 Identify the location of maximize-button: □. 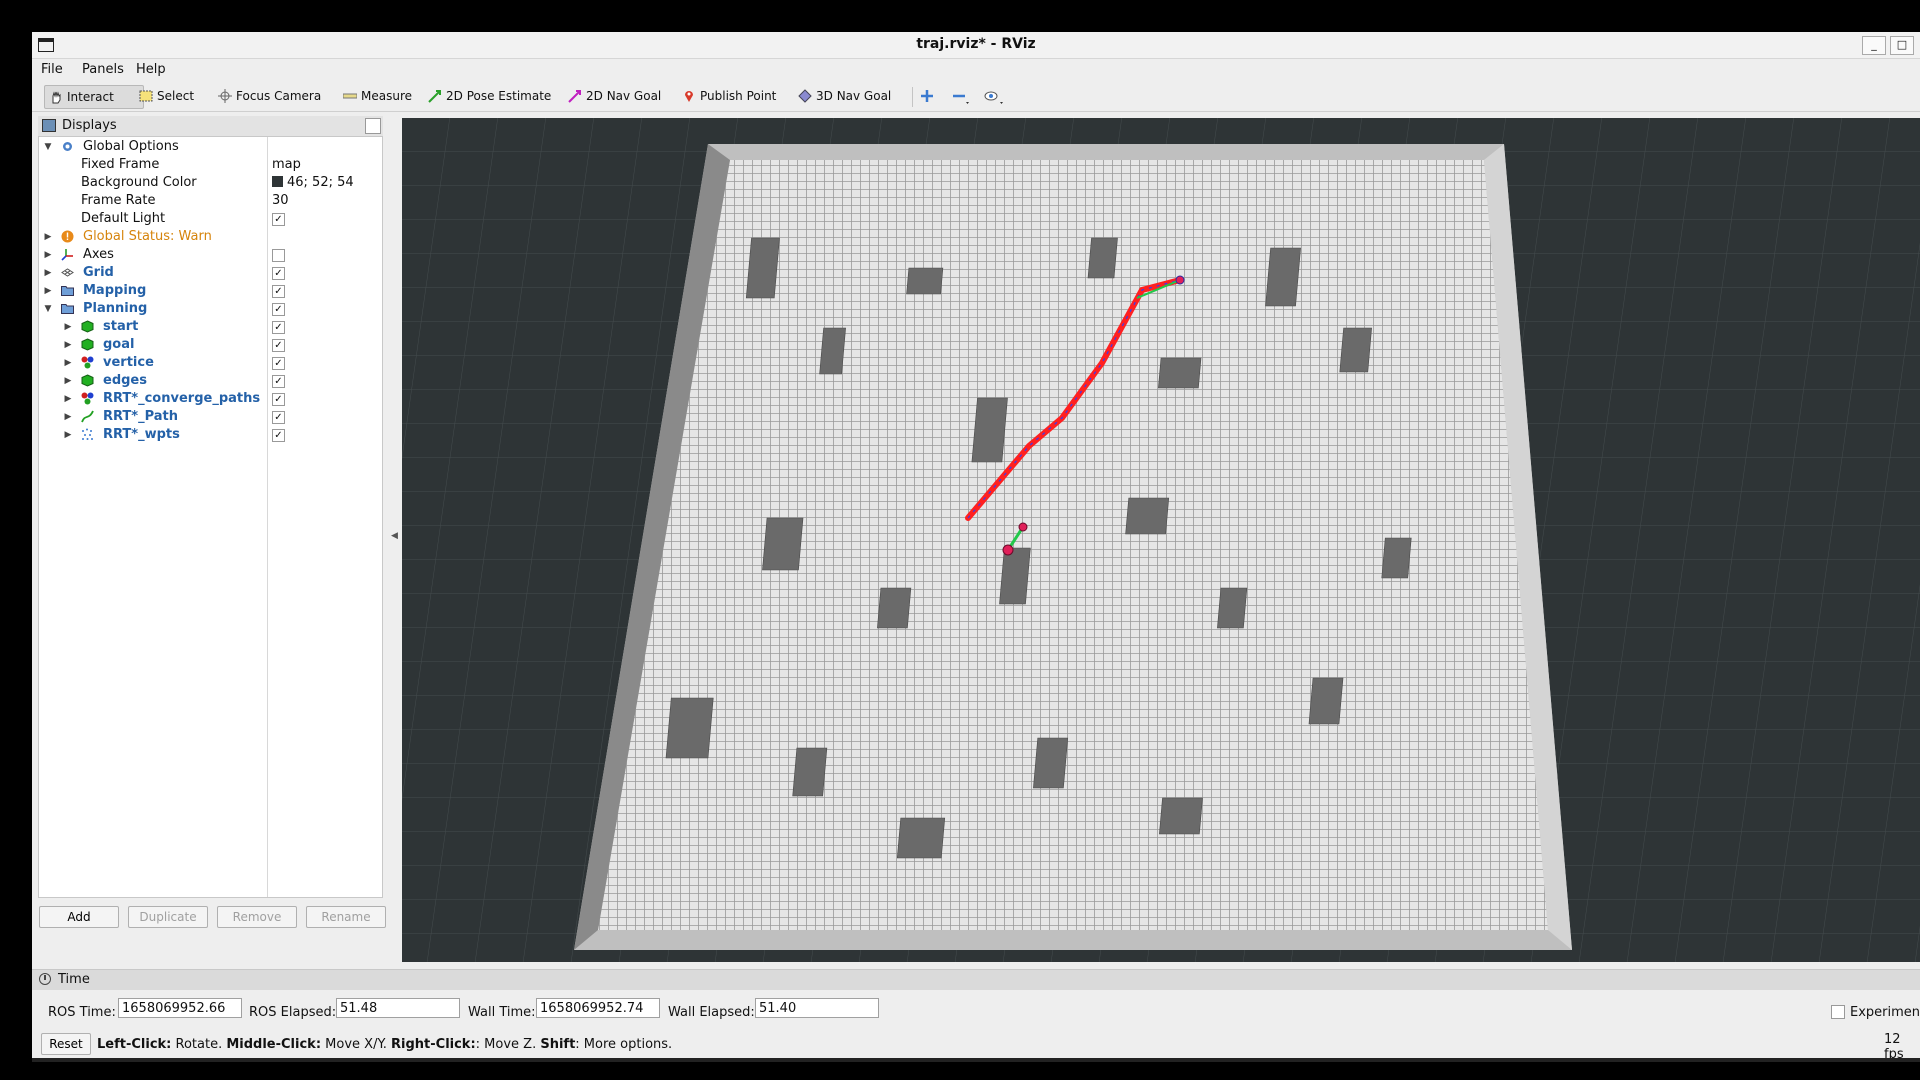
(1902, 45).